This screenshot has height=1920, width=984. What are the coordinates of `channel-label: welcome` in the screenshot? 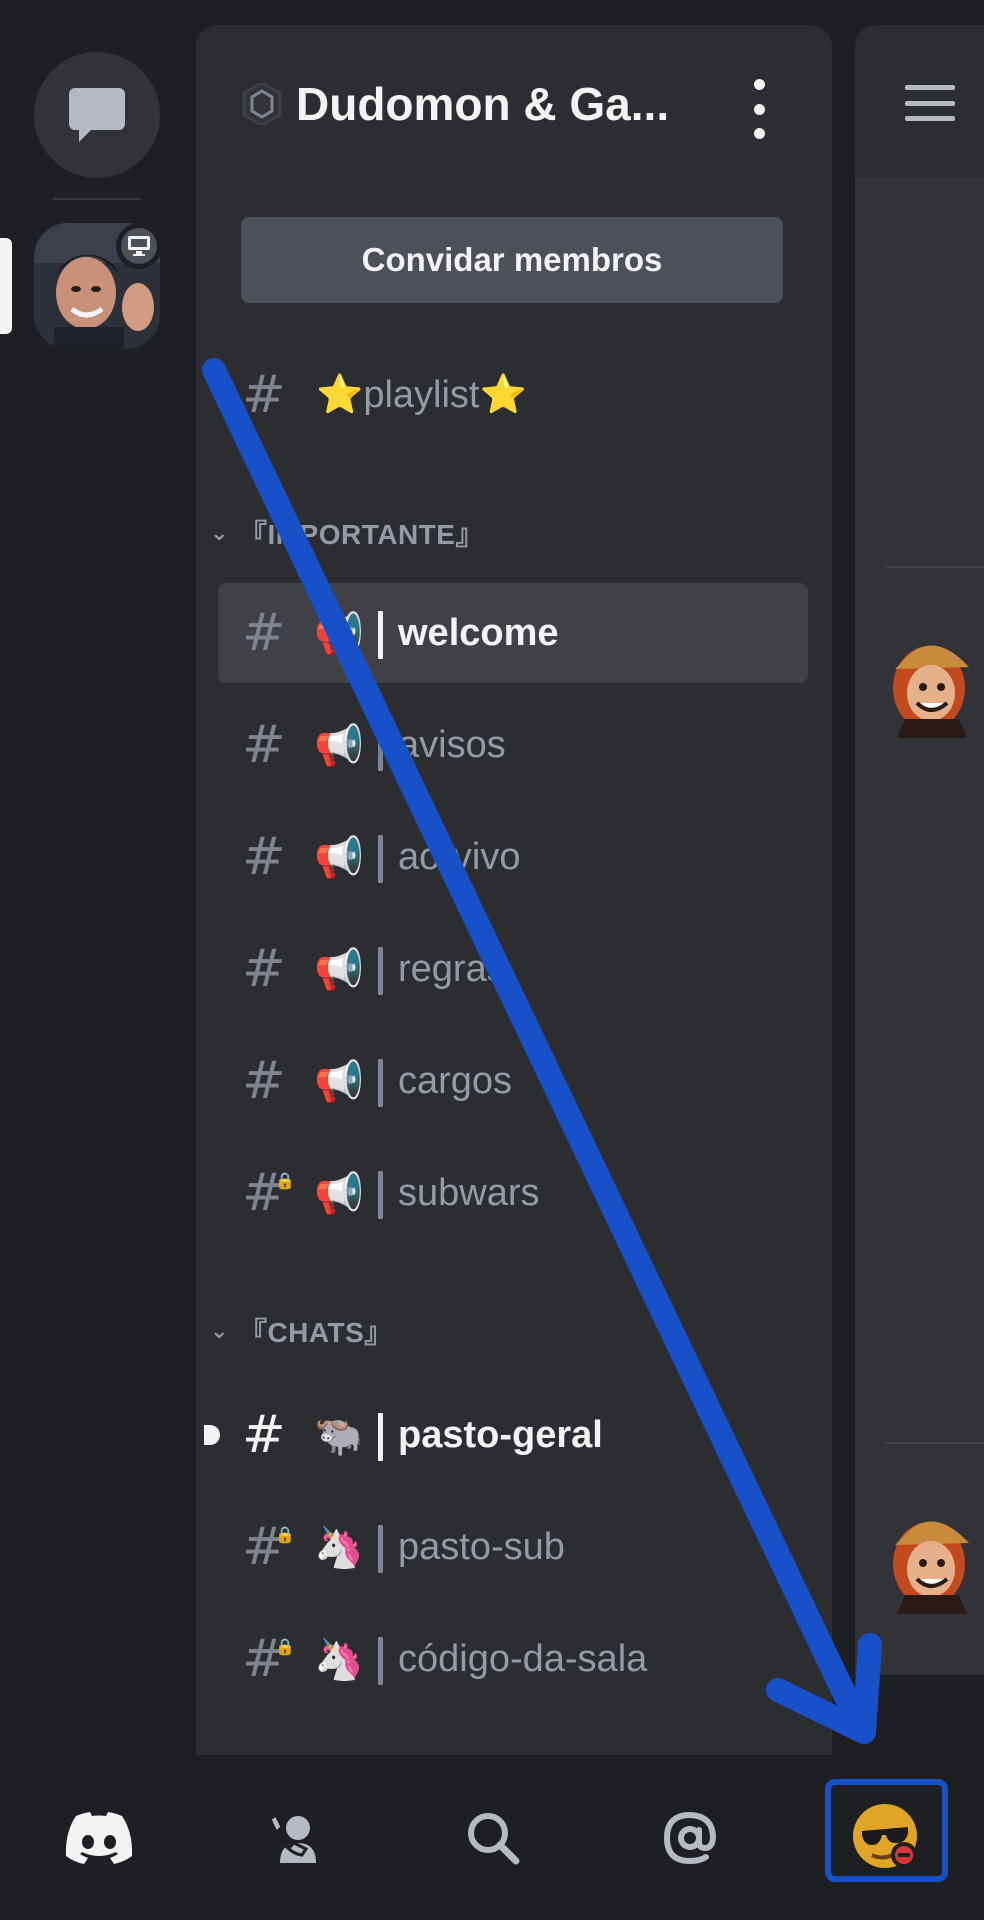 It's located at (478, 632).